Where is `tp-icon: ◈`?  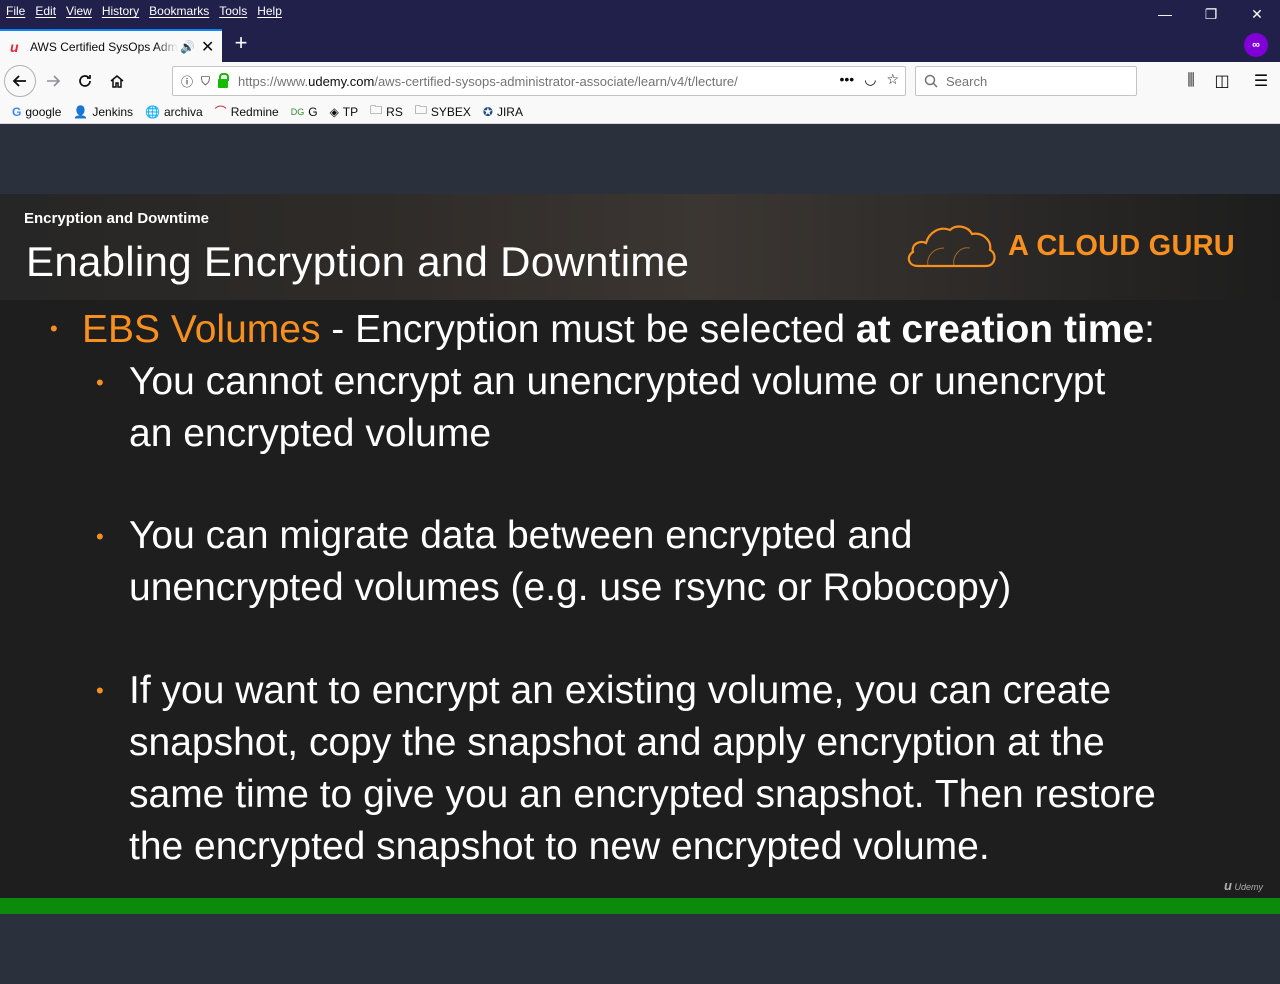
tp-icon: ◈ is located at coordinates (334, 111).